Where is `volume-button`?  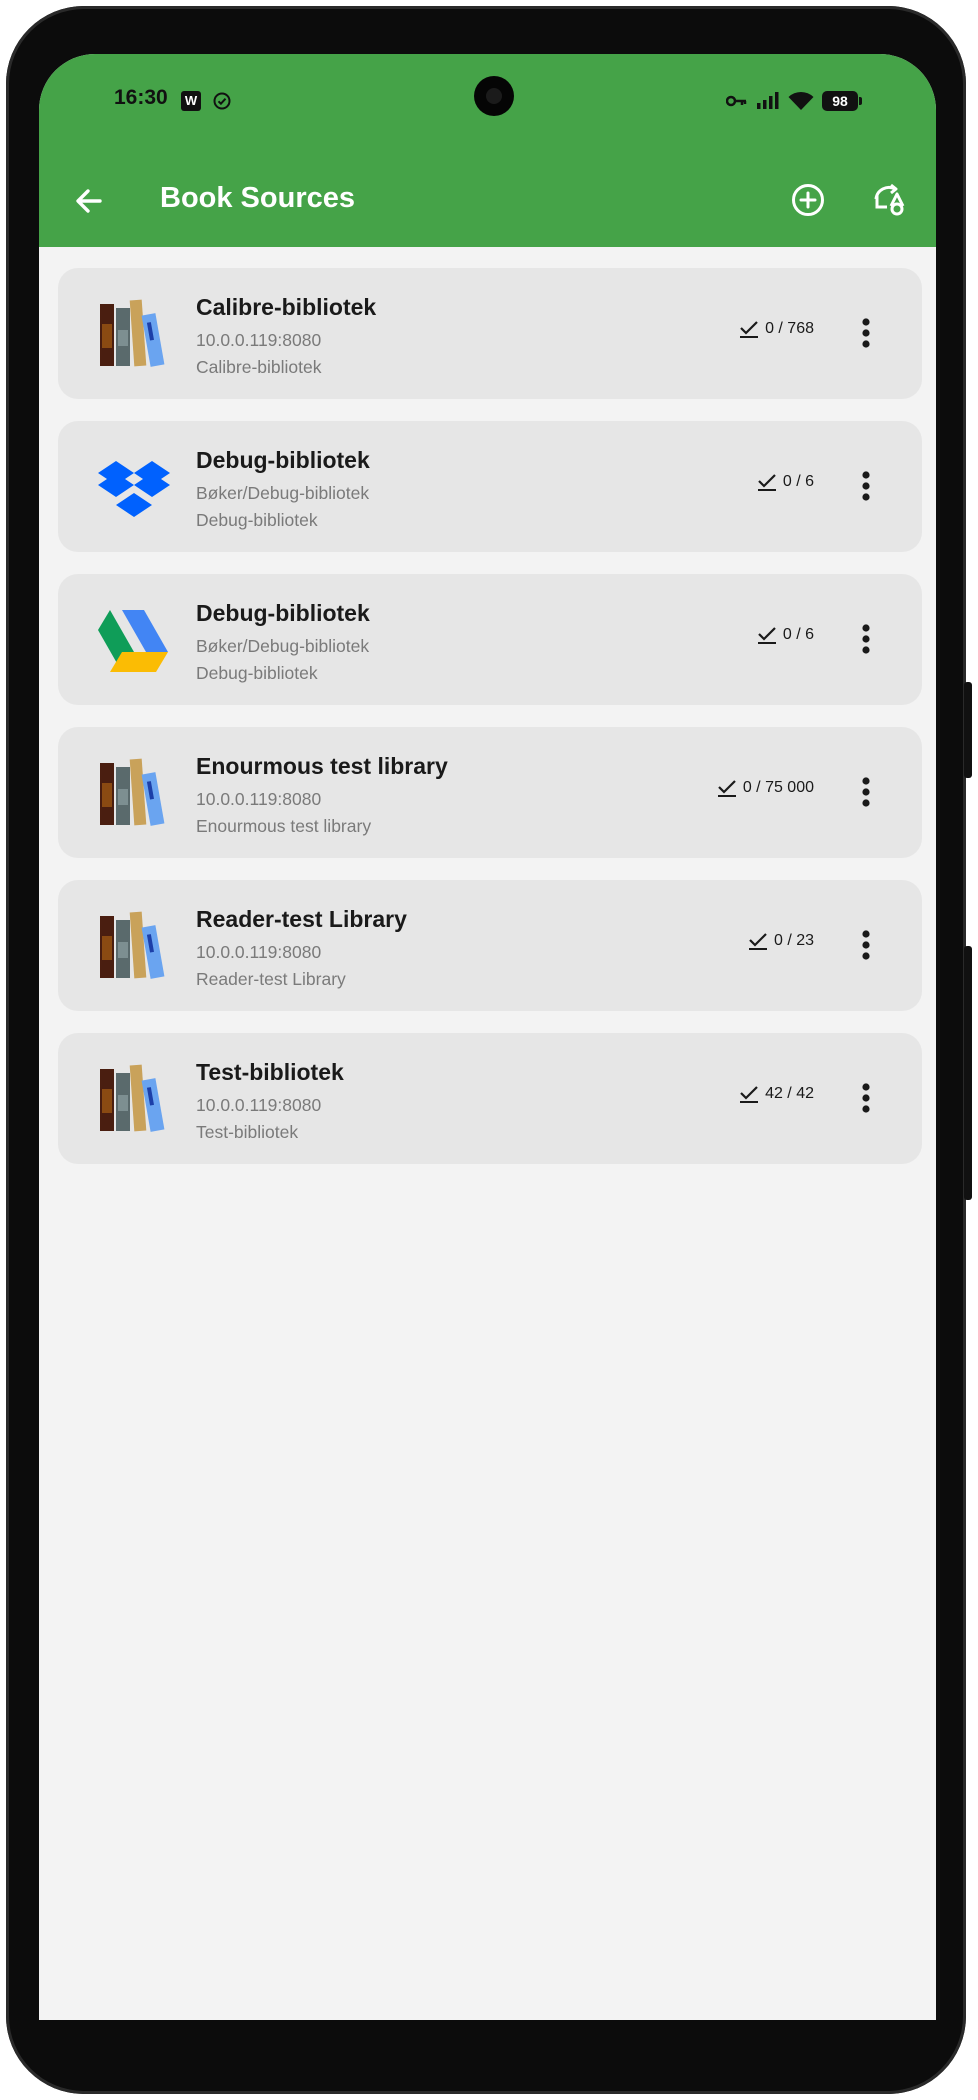
volume-button is located at coordinates (968, 730).